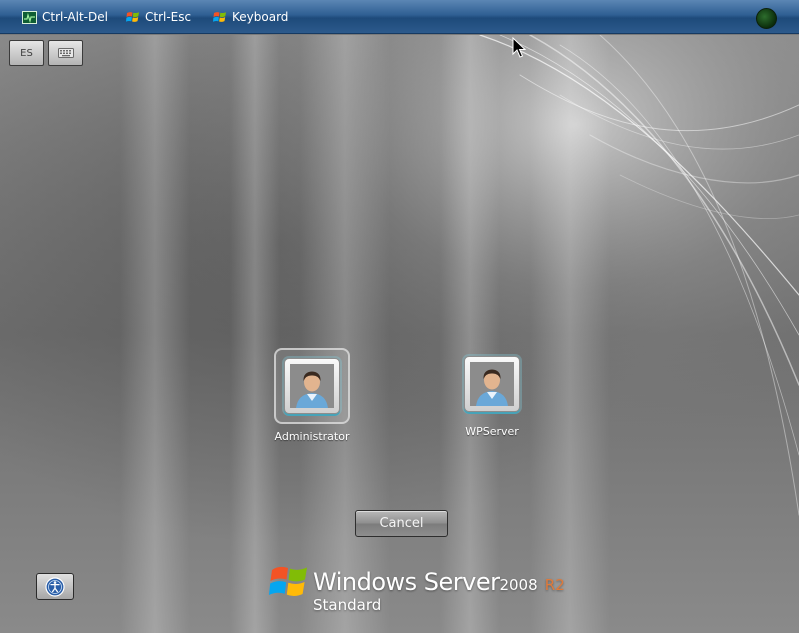 This screenshot has height=633, width=799. Describe the element at coordinates (406, 582) in the screenshot. I see `product-title: Windows Server` at that location.